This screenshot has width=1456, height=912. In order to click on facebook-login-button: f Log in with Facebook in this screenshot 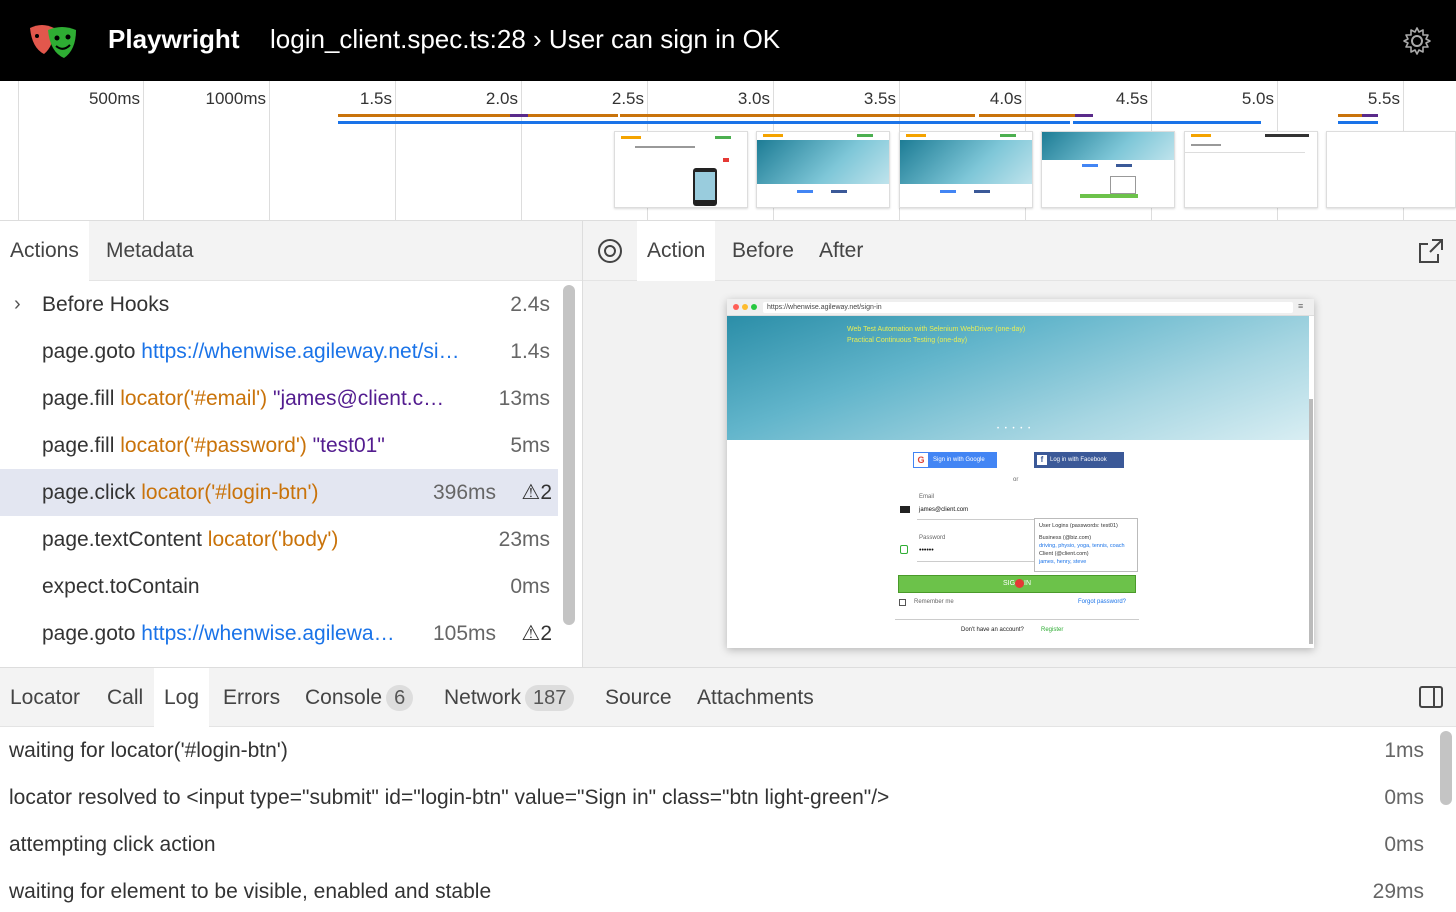, I will do `click(1079, 460)`.